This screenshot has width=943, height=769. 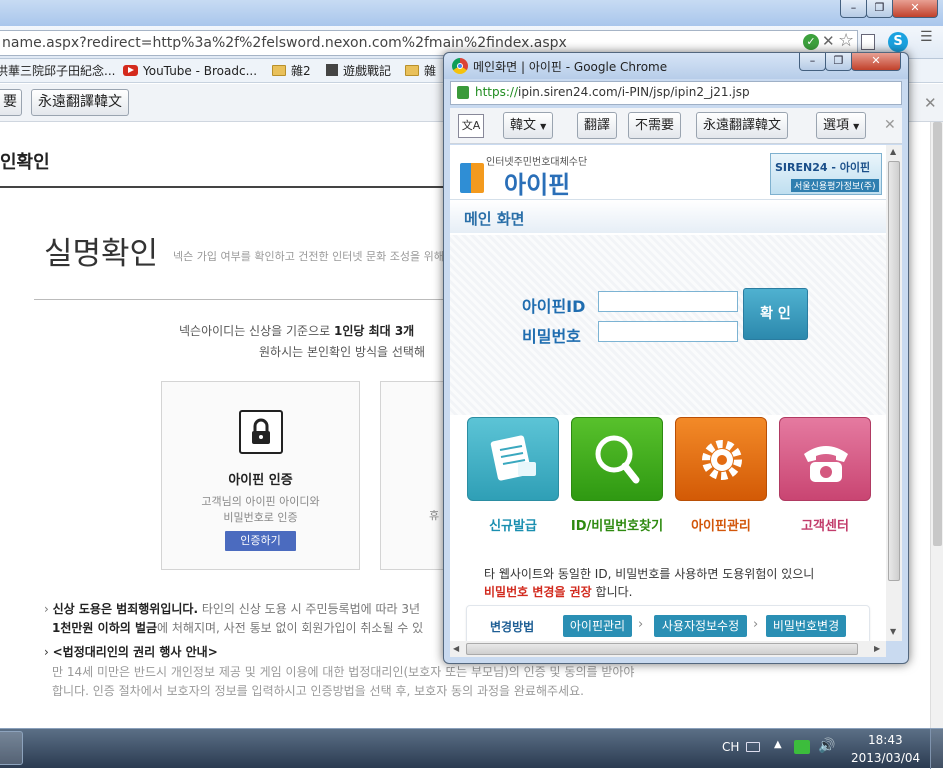 I want to click on card-desc: 고객님의 아이핀 아이디와, so click(x=260, y=501).